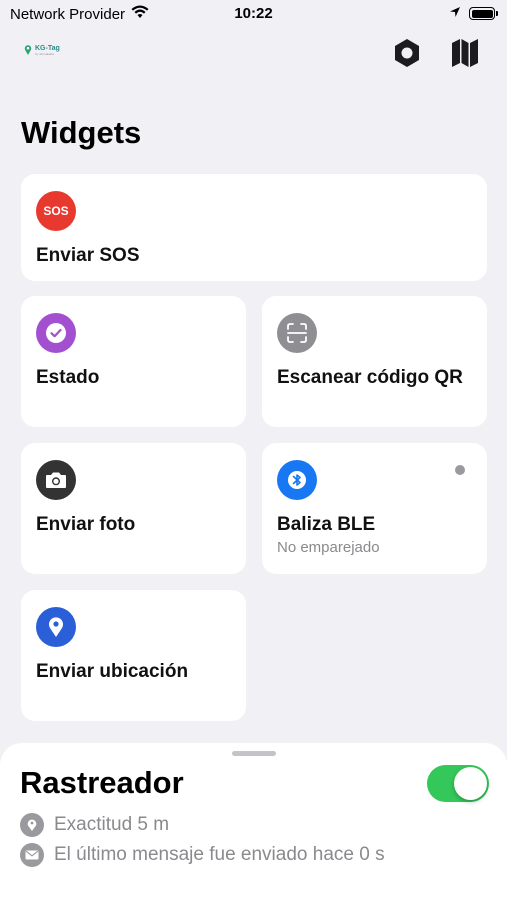  I want to click on app-logo: KG-Tag by dormakaba, so click(42, 50).